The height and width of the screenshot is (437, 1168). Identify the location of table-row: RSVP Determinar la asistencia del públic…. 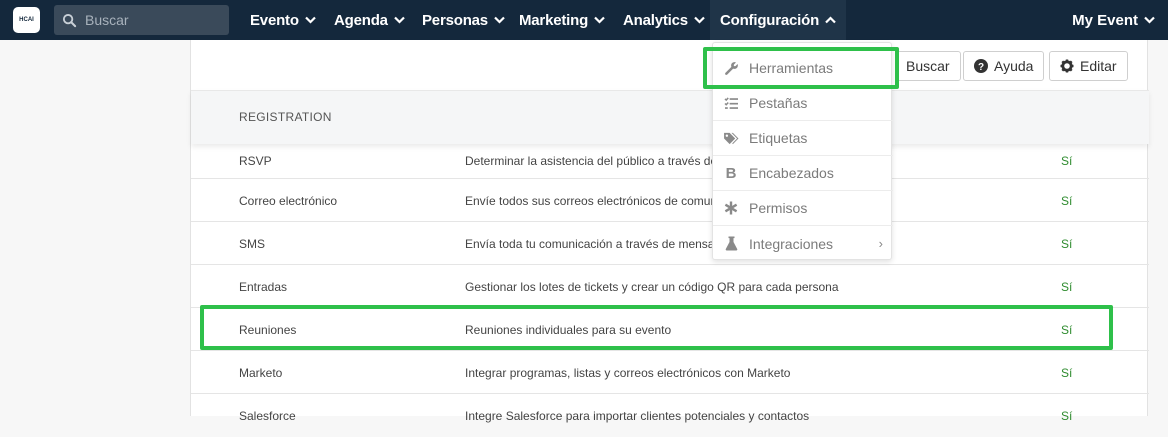
(670, 161).